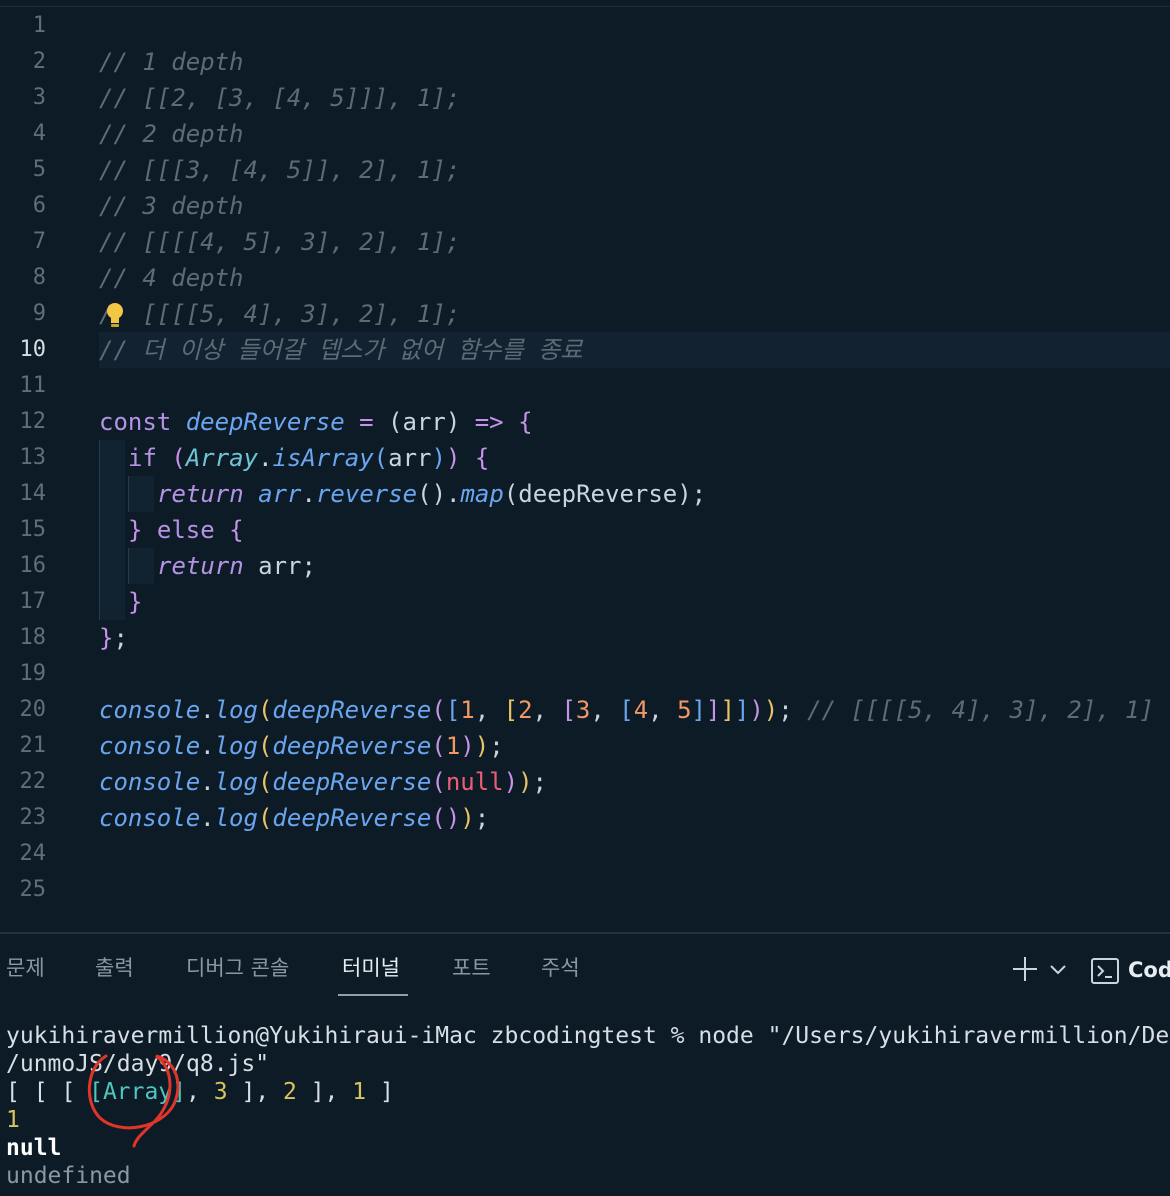 Image resolution: width=1170 pixels, height=1196 pixels. I want to click on terminal-token: null, so click(34, 1148).